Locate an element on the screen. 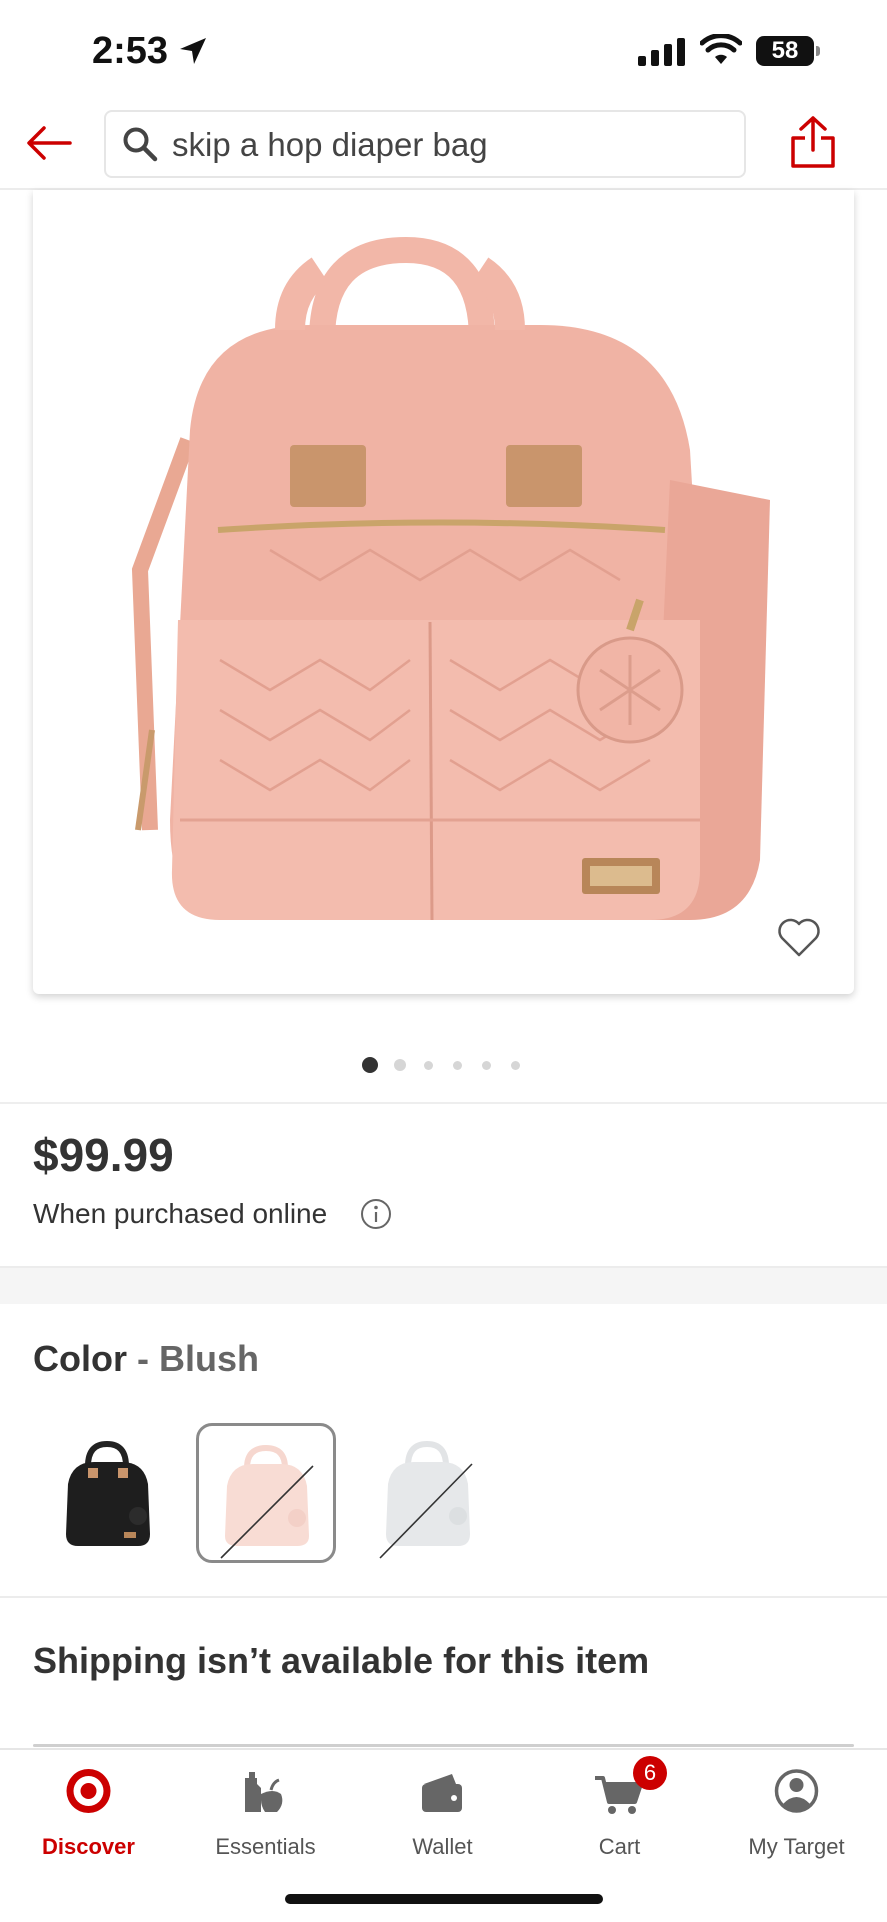 The width and height of the screenshot is (887, 1922). color-swatch-black is located at coordinates (107, 1493).